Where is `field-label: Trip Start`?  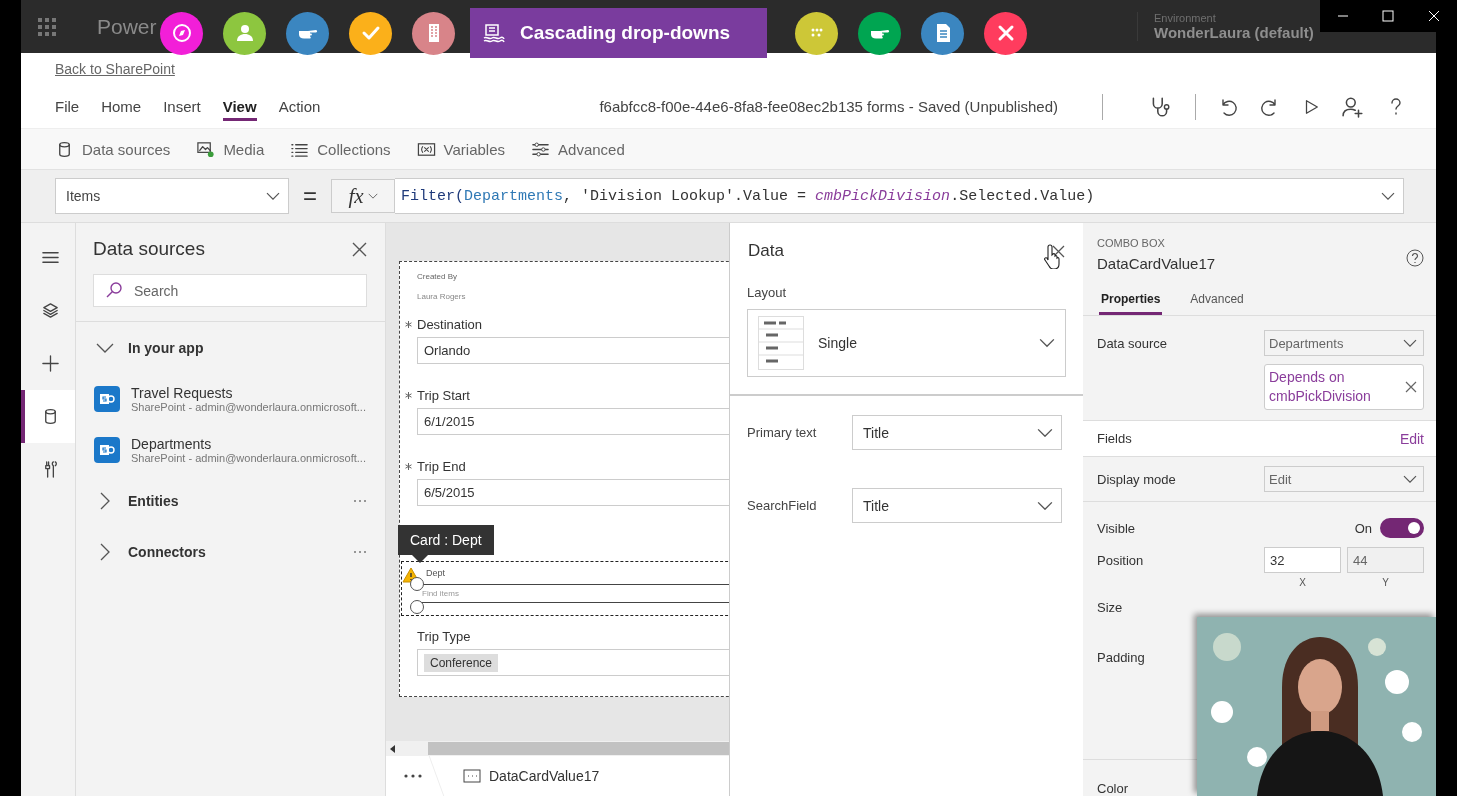 field-label: Trip Start is located at coordinates (444, 396).